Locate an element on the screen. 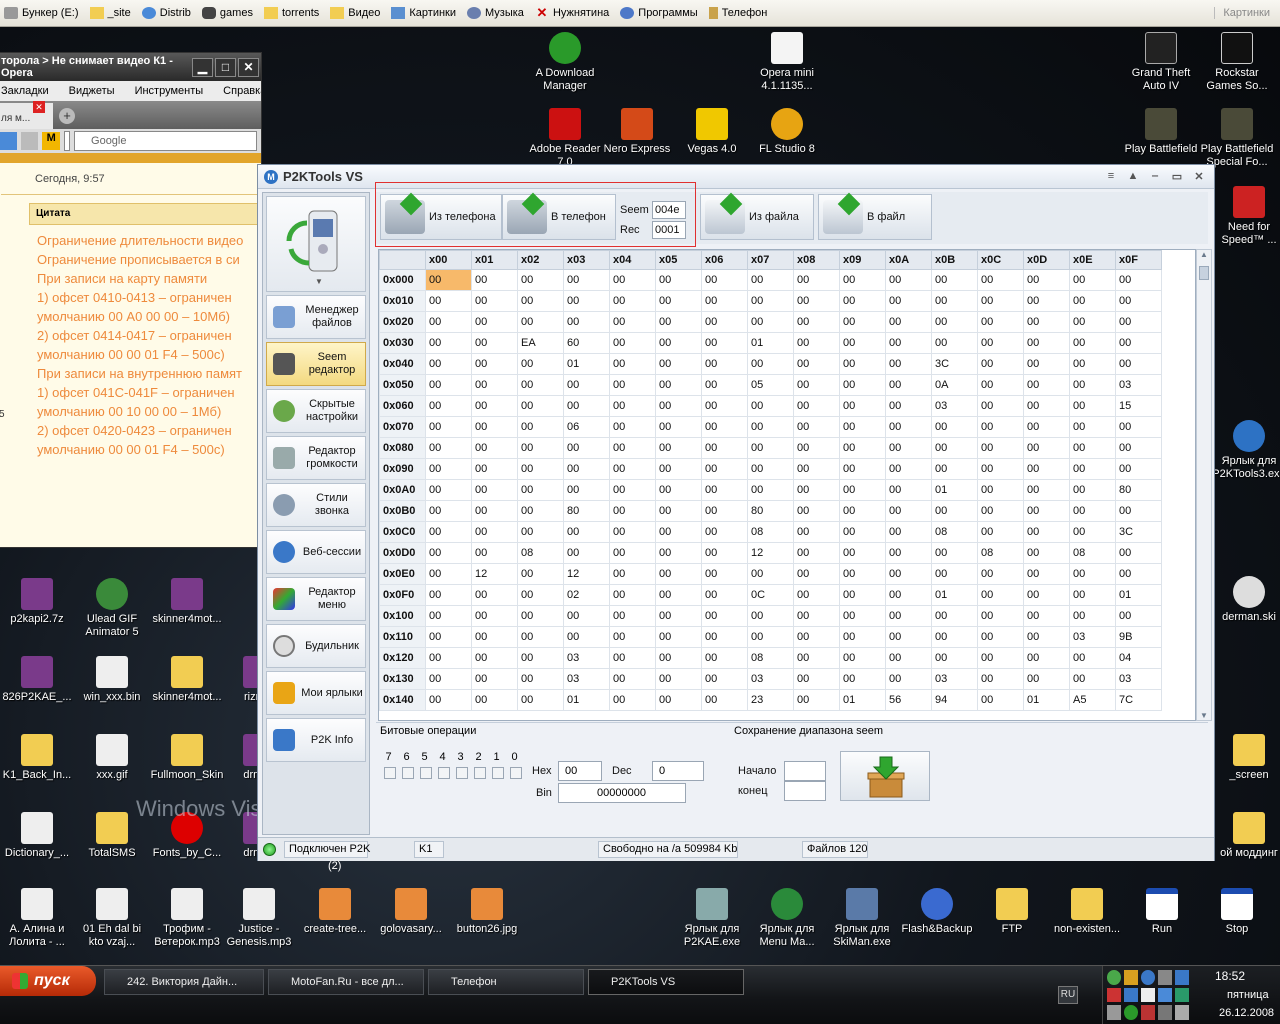  minimize-icon: ‒ is located at coordinates (1155, 176).